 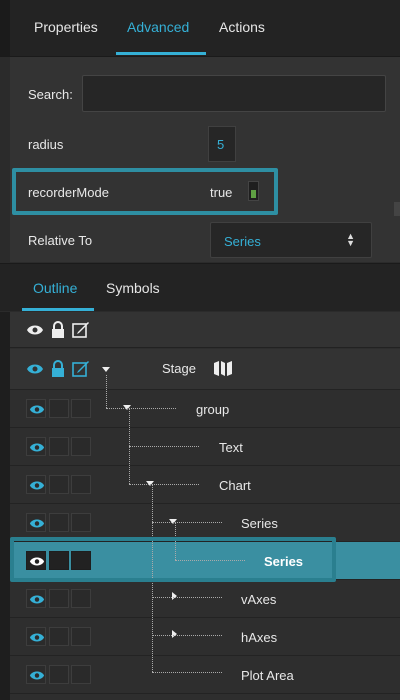 I want to click on map-icon, so click(x=223, y=368).